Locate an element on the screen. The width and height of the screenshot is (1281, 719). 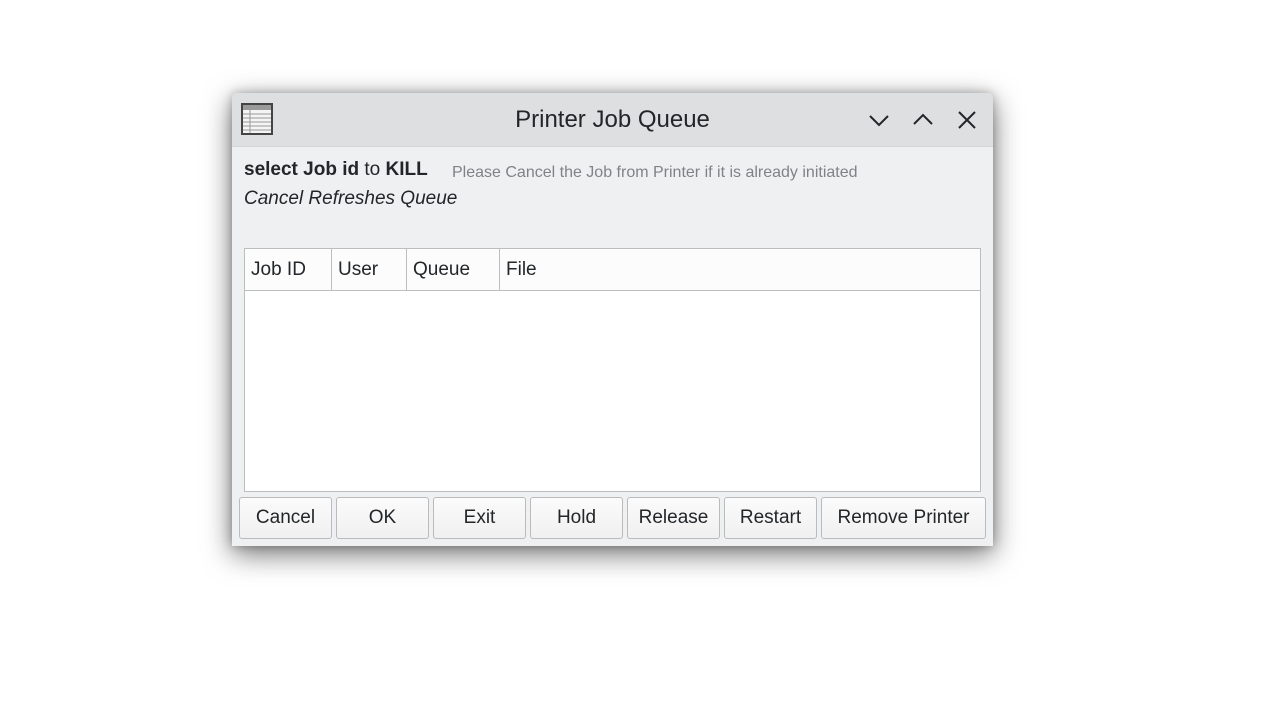
close-icon is located at coordinates (967, 120).